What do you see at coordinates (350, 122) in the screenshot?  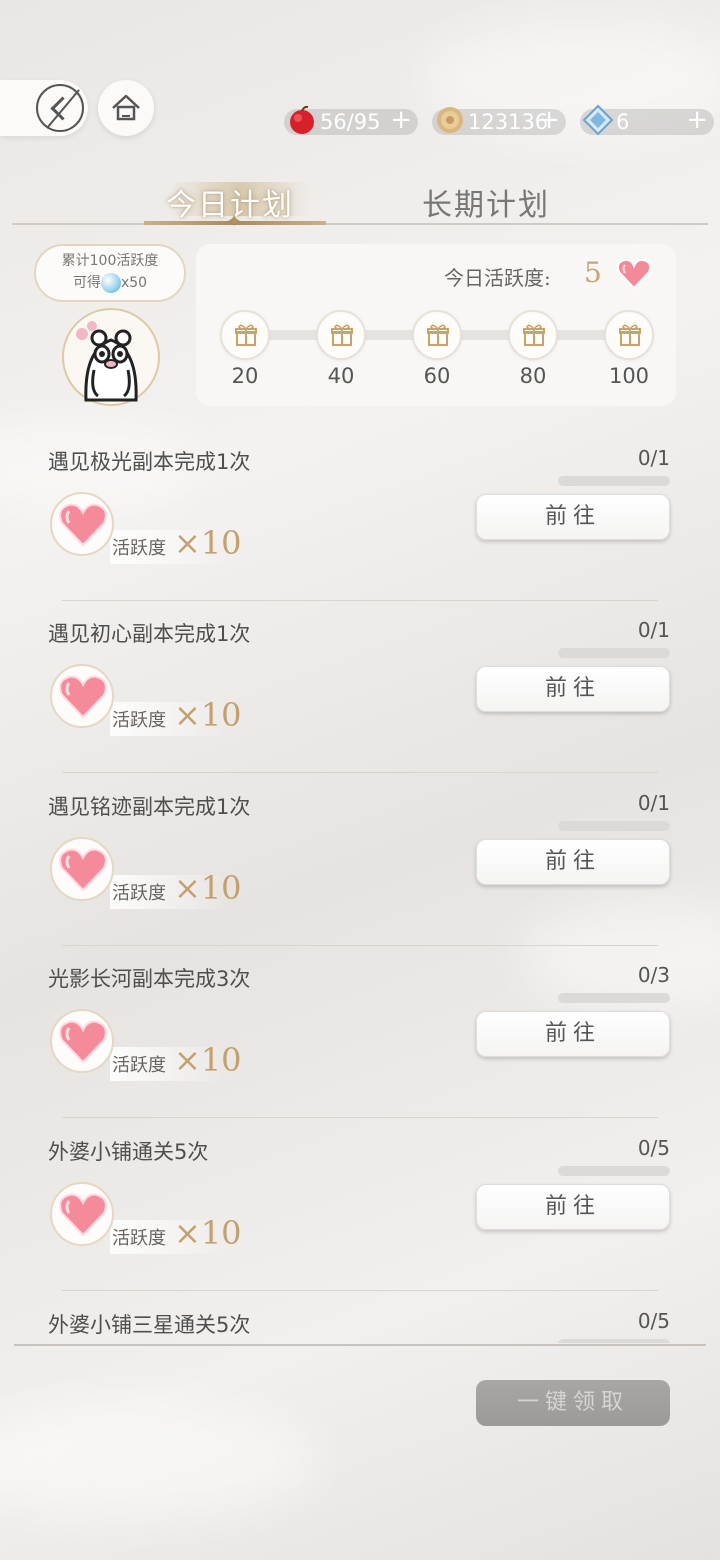 I see `stamina-value: 56/95` at bounding box center [350, 122].